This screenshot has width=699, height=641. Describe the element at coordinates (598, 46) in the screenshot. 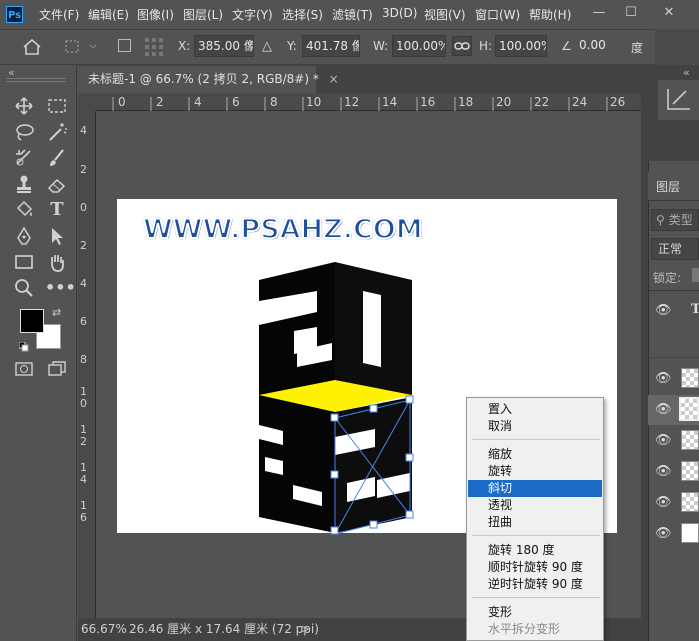

I see `angle-field: 0.00` at that location.